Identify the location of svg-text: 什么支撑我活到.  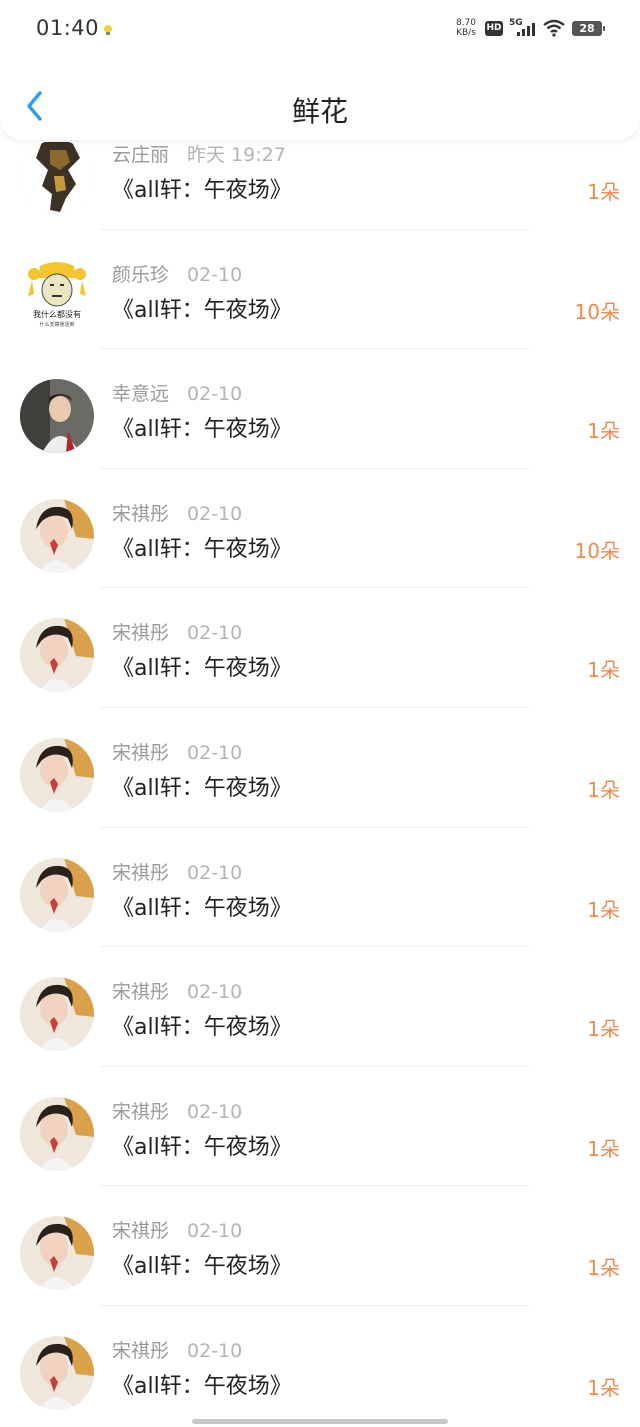
(56, 324).